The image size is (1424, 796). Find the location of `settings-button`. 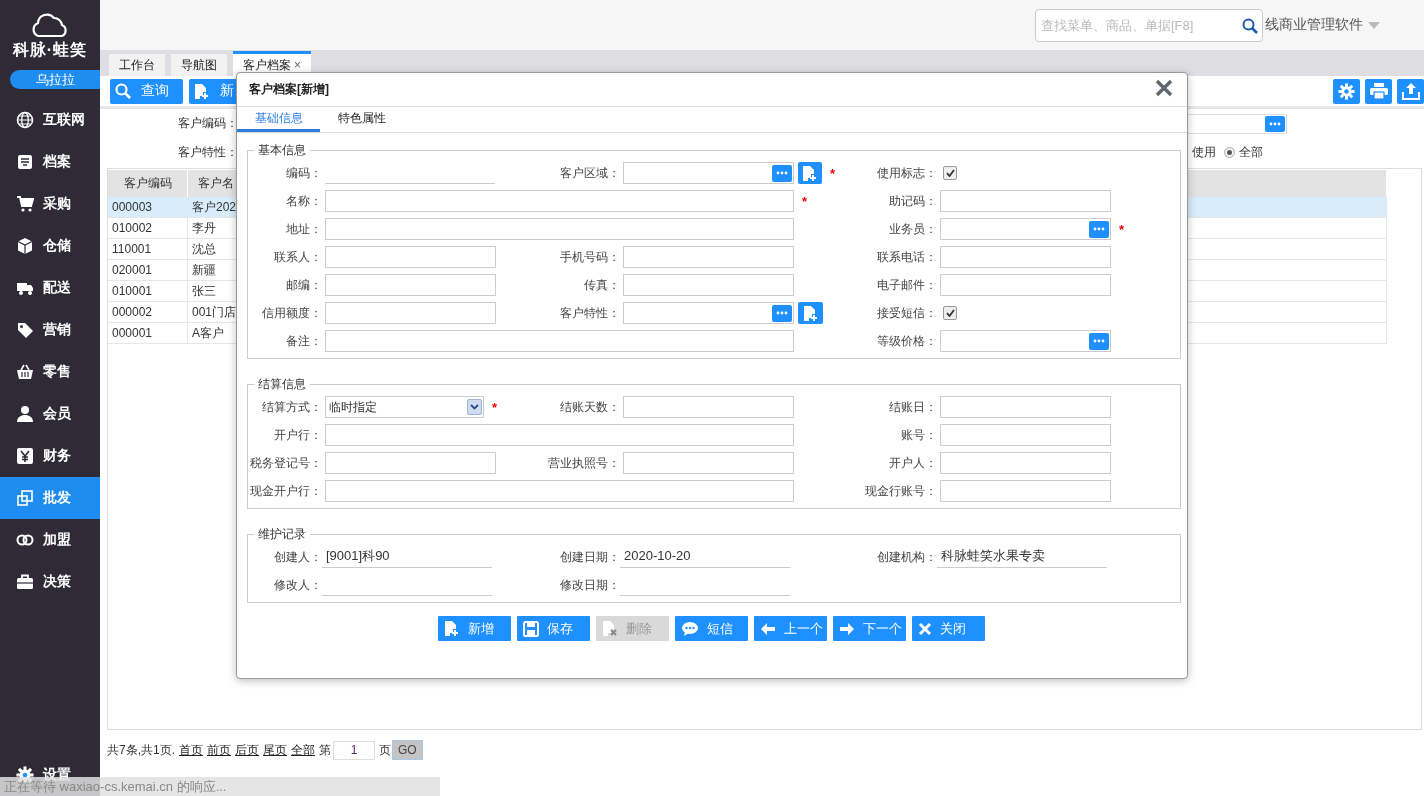

settings-button is located at coordinates (1346, 91).